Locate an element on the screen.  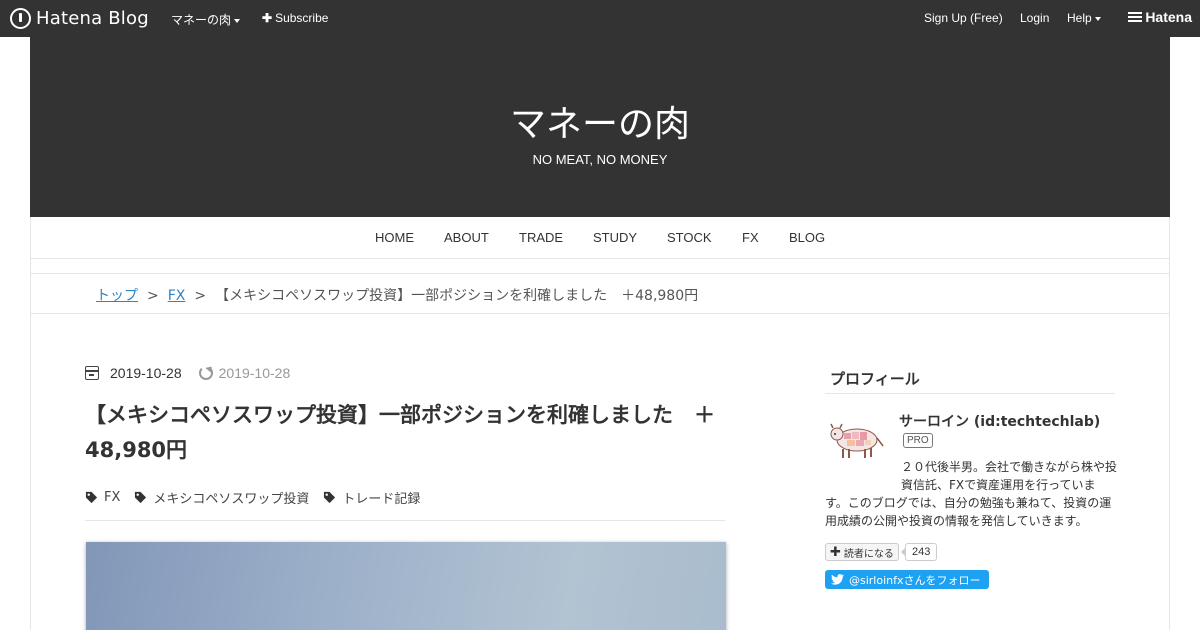
profile-heading: プロフィール is located at coordinates (875, 379).